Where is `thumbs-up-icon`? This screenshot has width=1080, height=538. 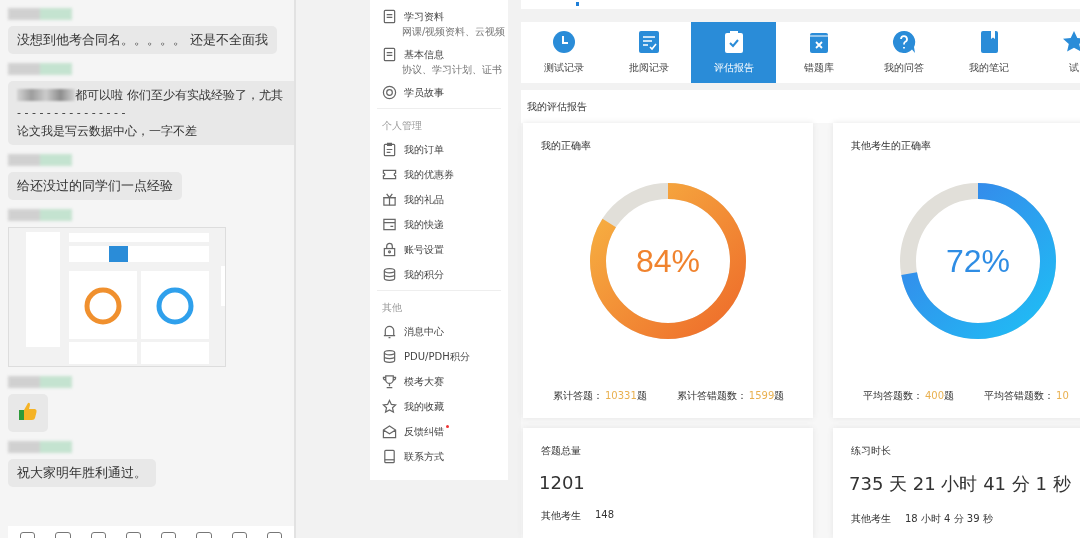 thumbs-up-icon is located at coordinates (28, 411).